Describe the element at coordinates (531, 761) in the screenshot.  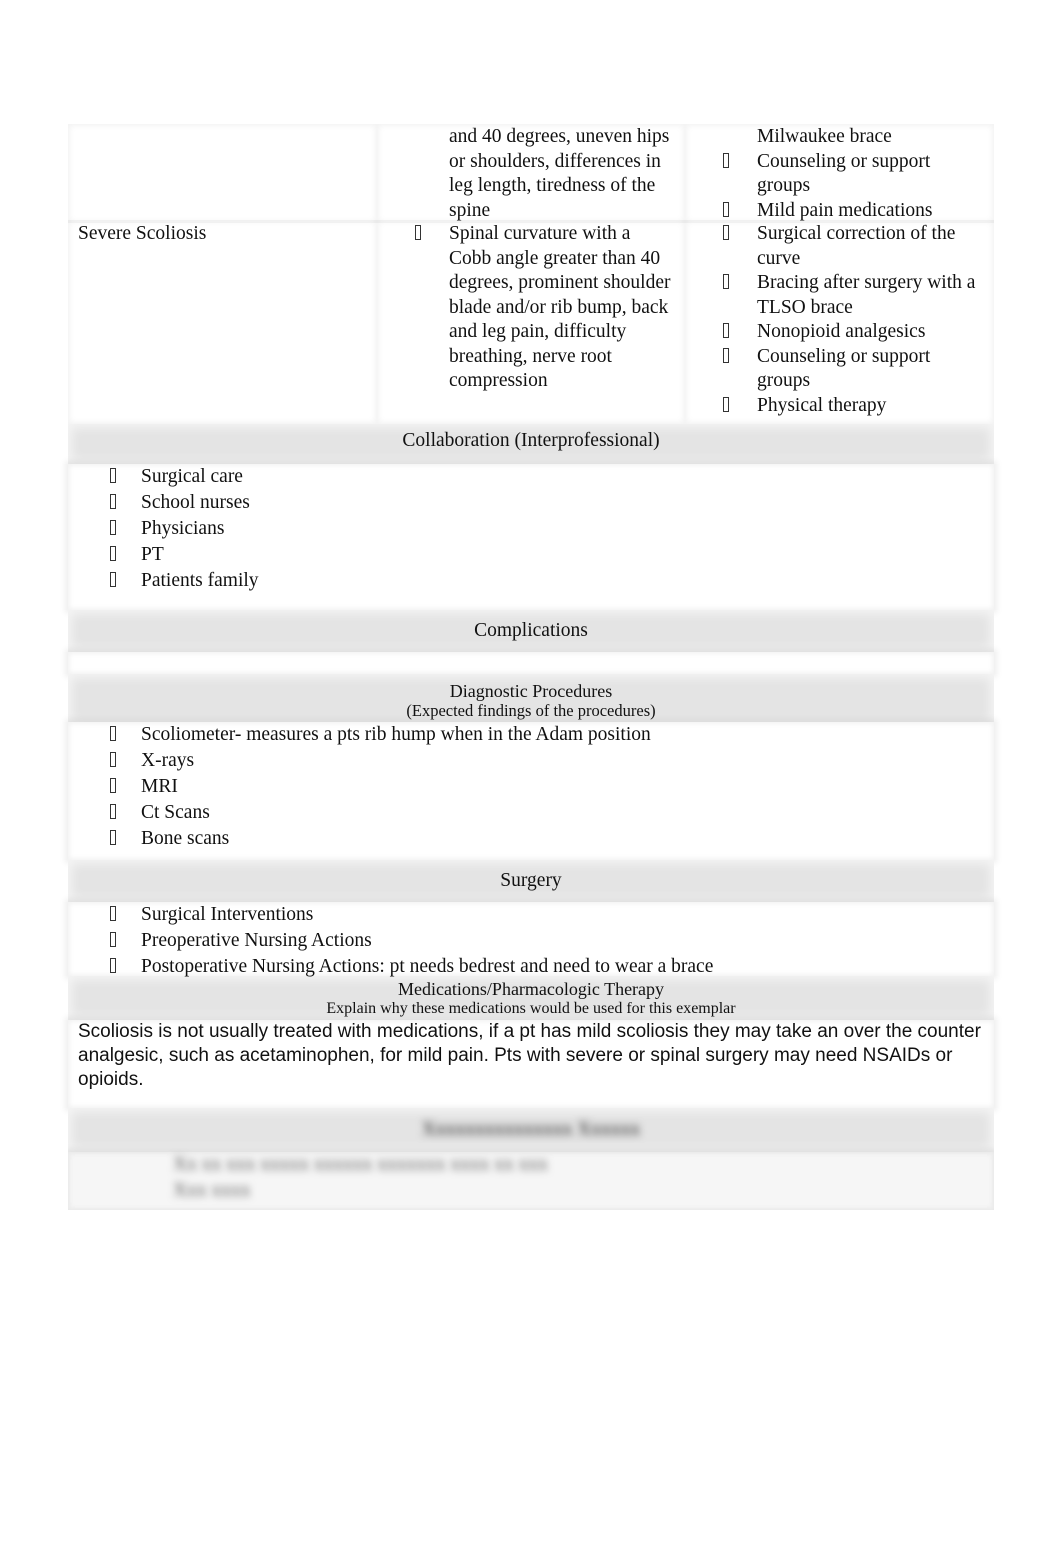
I see `list-item: X-rays` at that location.